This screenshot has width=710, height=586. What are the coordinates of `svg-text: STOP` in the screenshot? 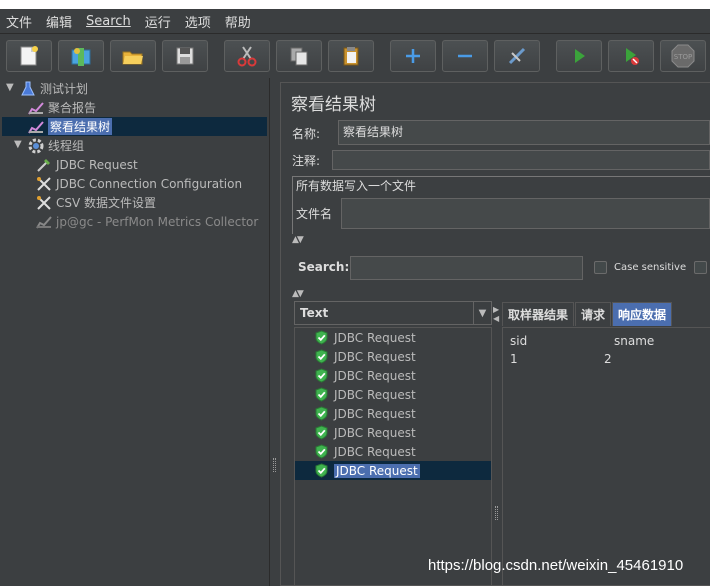 It's located at (683, 57).